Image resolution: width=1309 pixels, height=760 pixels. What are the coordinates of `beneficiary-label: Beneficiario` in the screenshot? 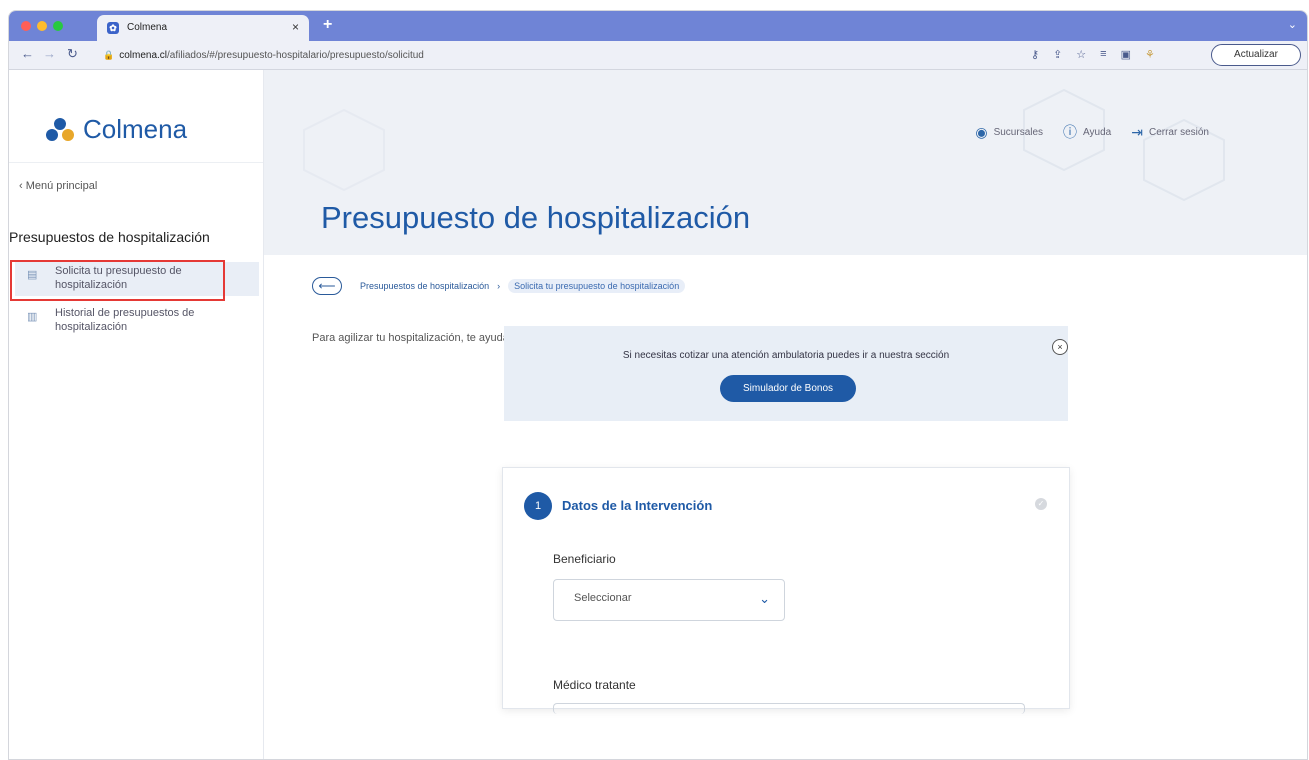 It's located at (584, 559).